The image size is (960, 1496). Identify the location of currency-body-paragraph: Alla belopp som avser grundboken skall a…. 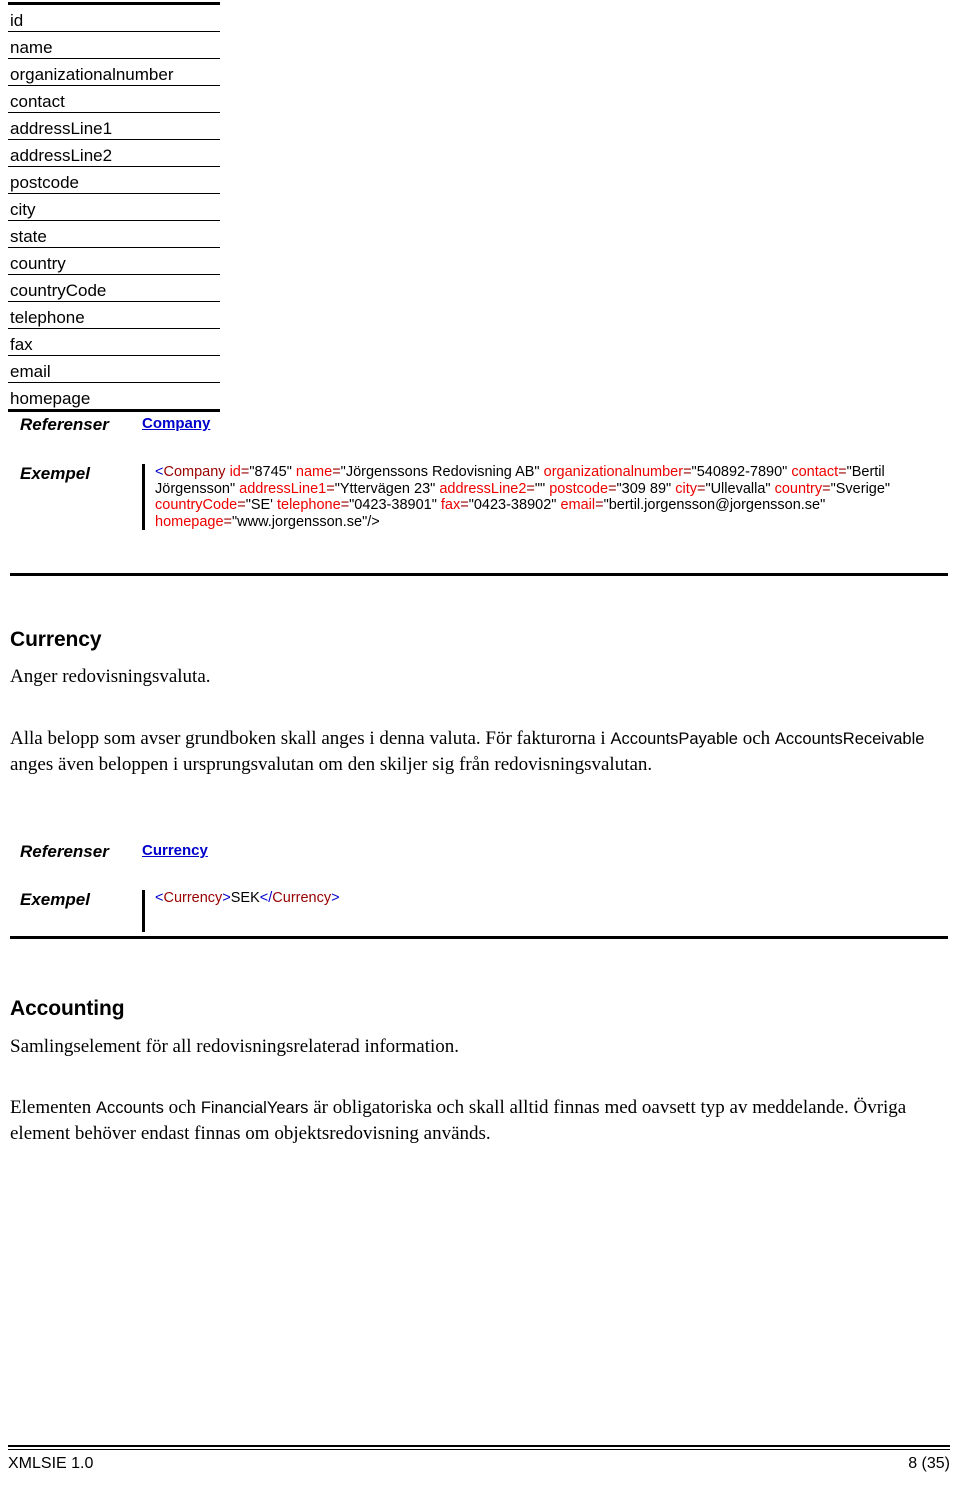
(475, 751).